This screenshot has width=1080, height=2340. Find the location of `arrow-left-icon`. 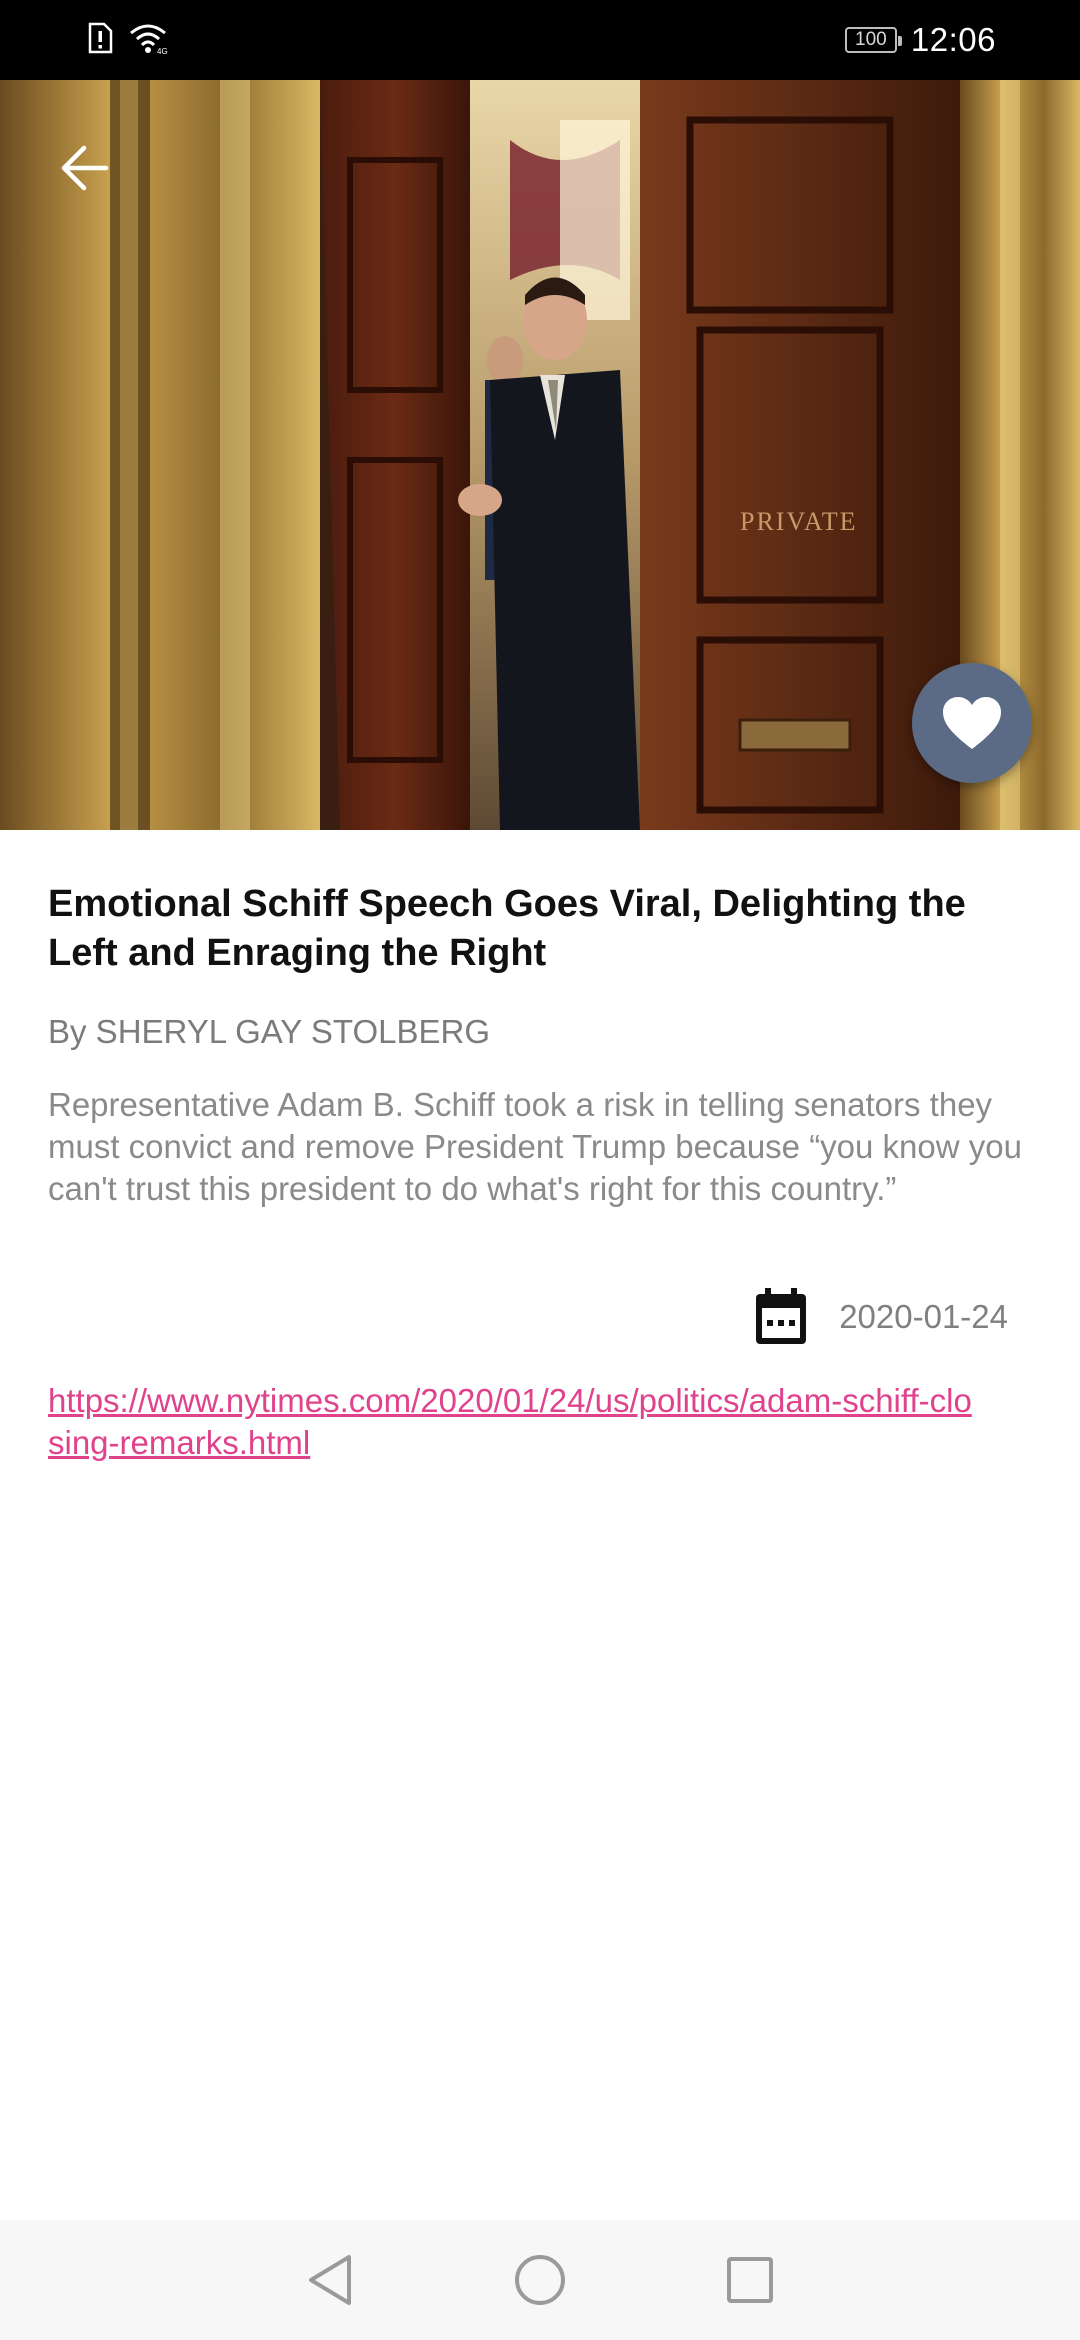

arrow-left-icon is located at coordinates (85, 168).